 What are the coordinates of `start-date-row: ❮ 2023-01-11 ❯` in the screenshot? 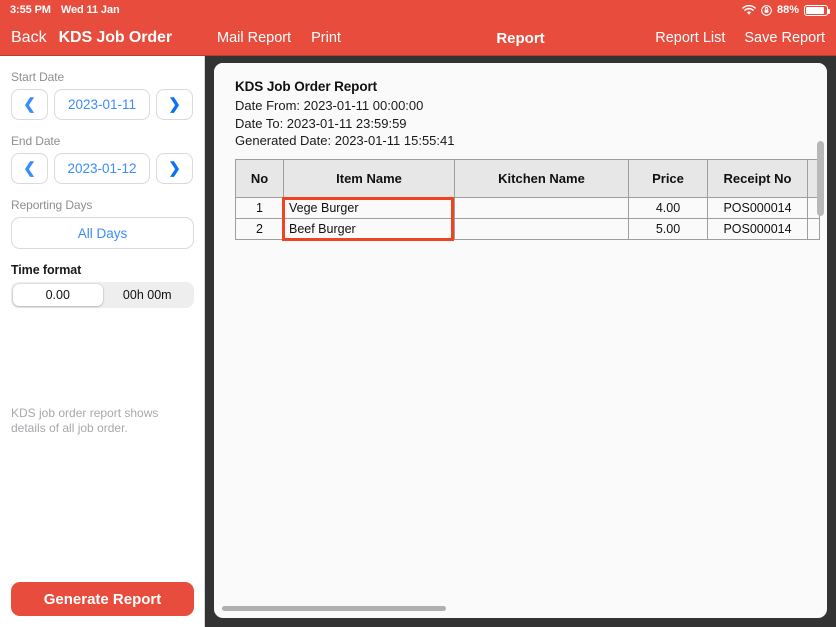 It's located at (102, 104).